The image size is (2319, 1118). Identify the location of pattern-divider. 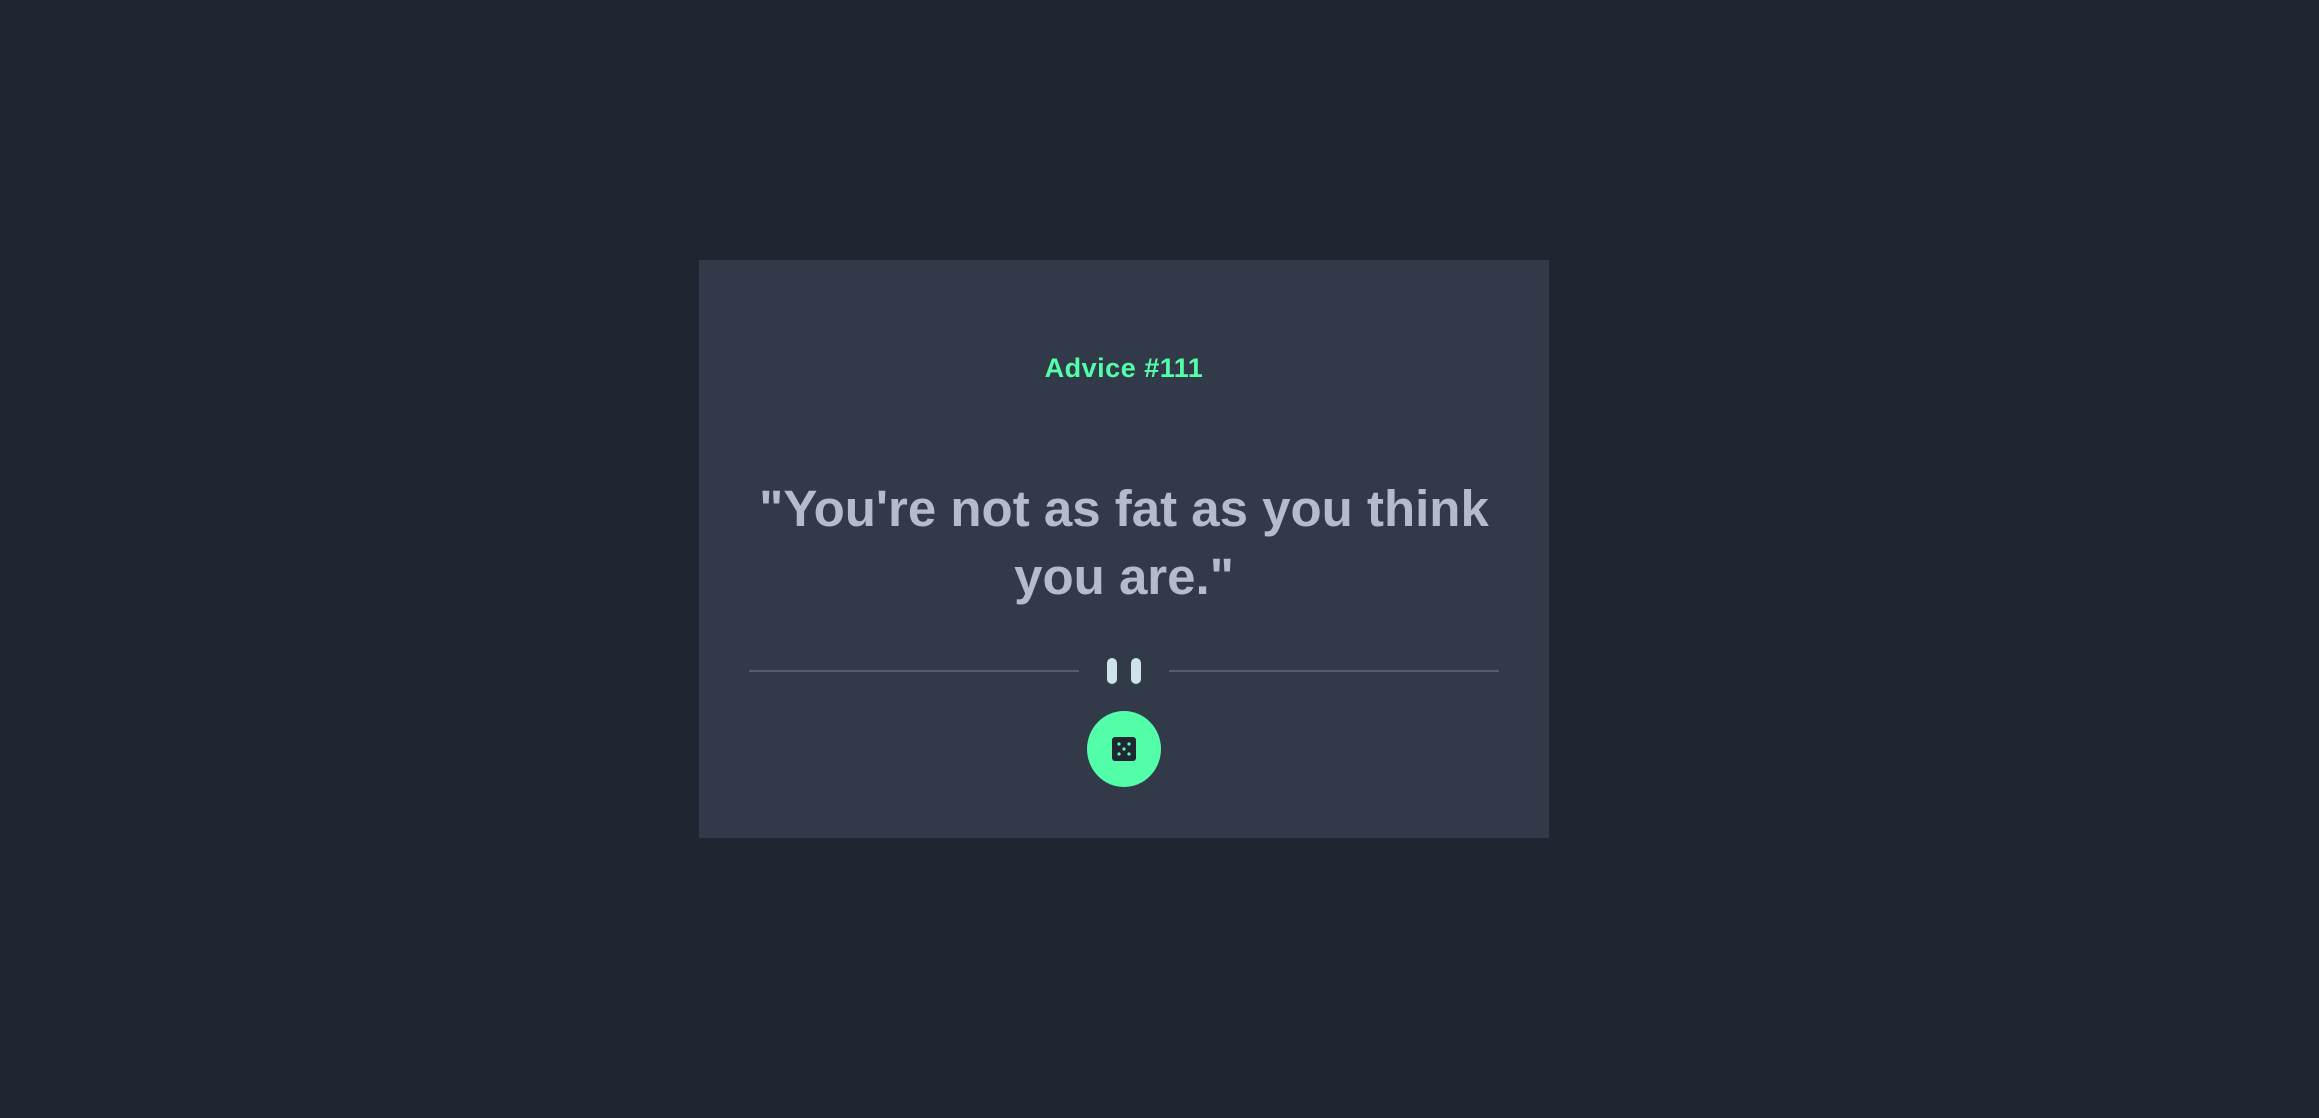
(1124, 671).